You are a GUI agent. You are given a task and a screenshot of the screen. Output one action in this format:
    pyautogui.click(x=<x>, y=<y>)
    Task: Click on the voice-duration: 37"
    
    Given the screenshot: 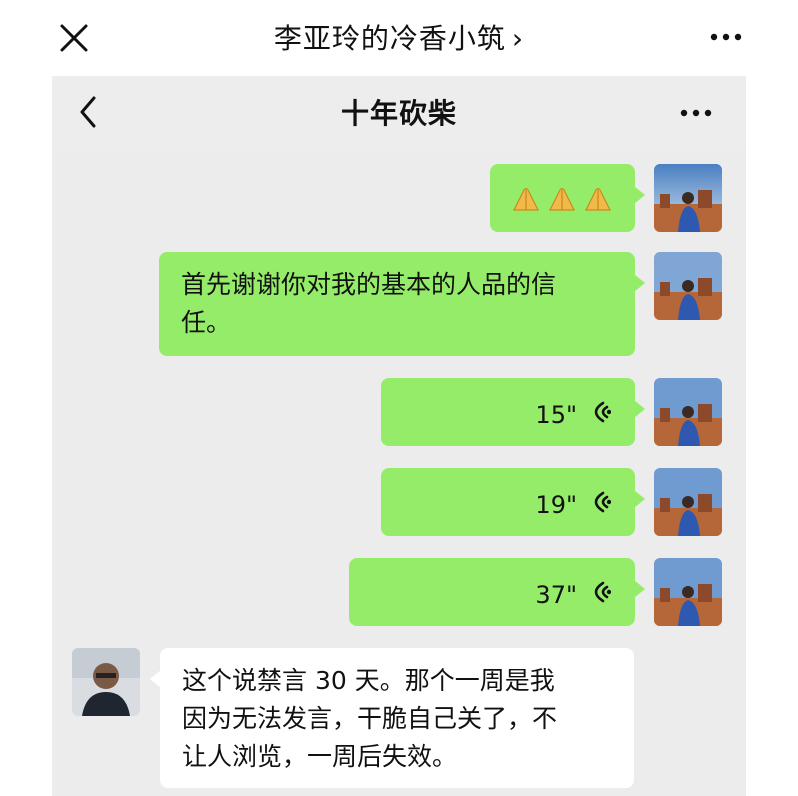 What is the action you would take?
    pyautogui.click(x=556, y=595)
    